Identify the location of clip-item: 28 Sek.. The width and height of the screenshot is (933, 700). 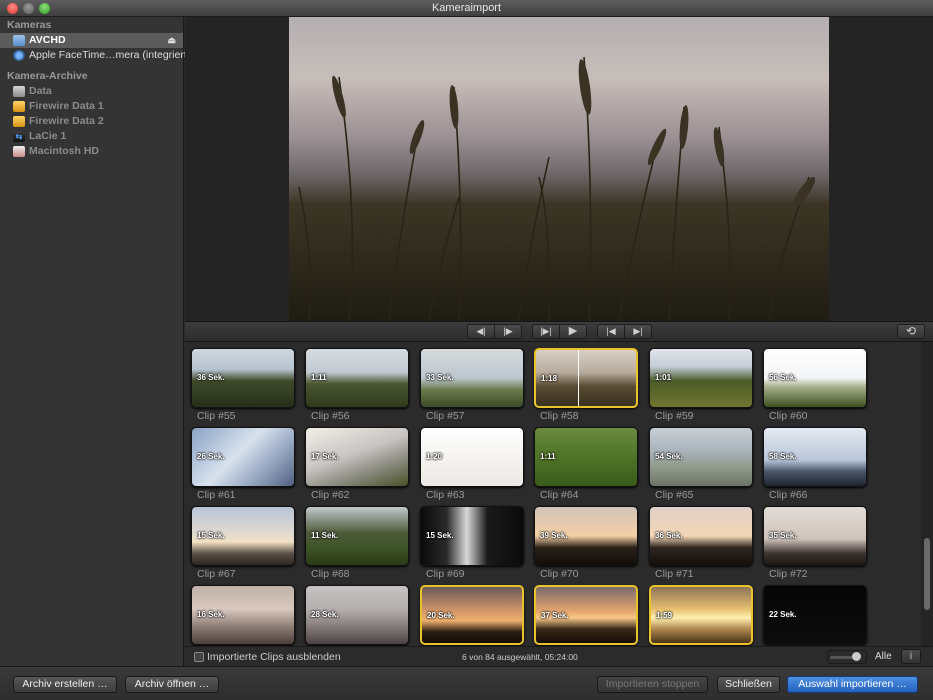
(357, 612).